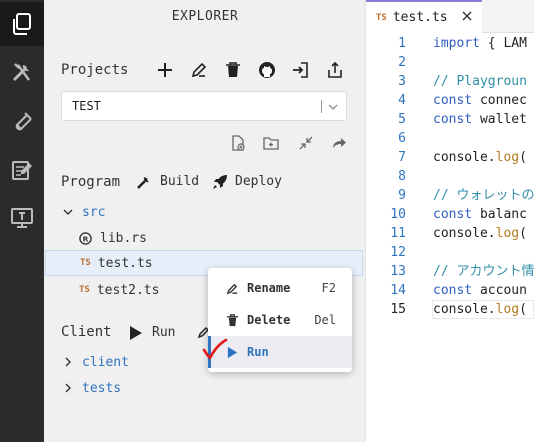 This screenshot has height=442, width=534. What do you see at coordinates (420, 17) in the screenshot?
I see `tab-label: test.ts` at bounding box center [420, 17].